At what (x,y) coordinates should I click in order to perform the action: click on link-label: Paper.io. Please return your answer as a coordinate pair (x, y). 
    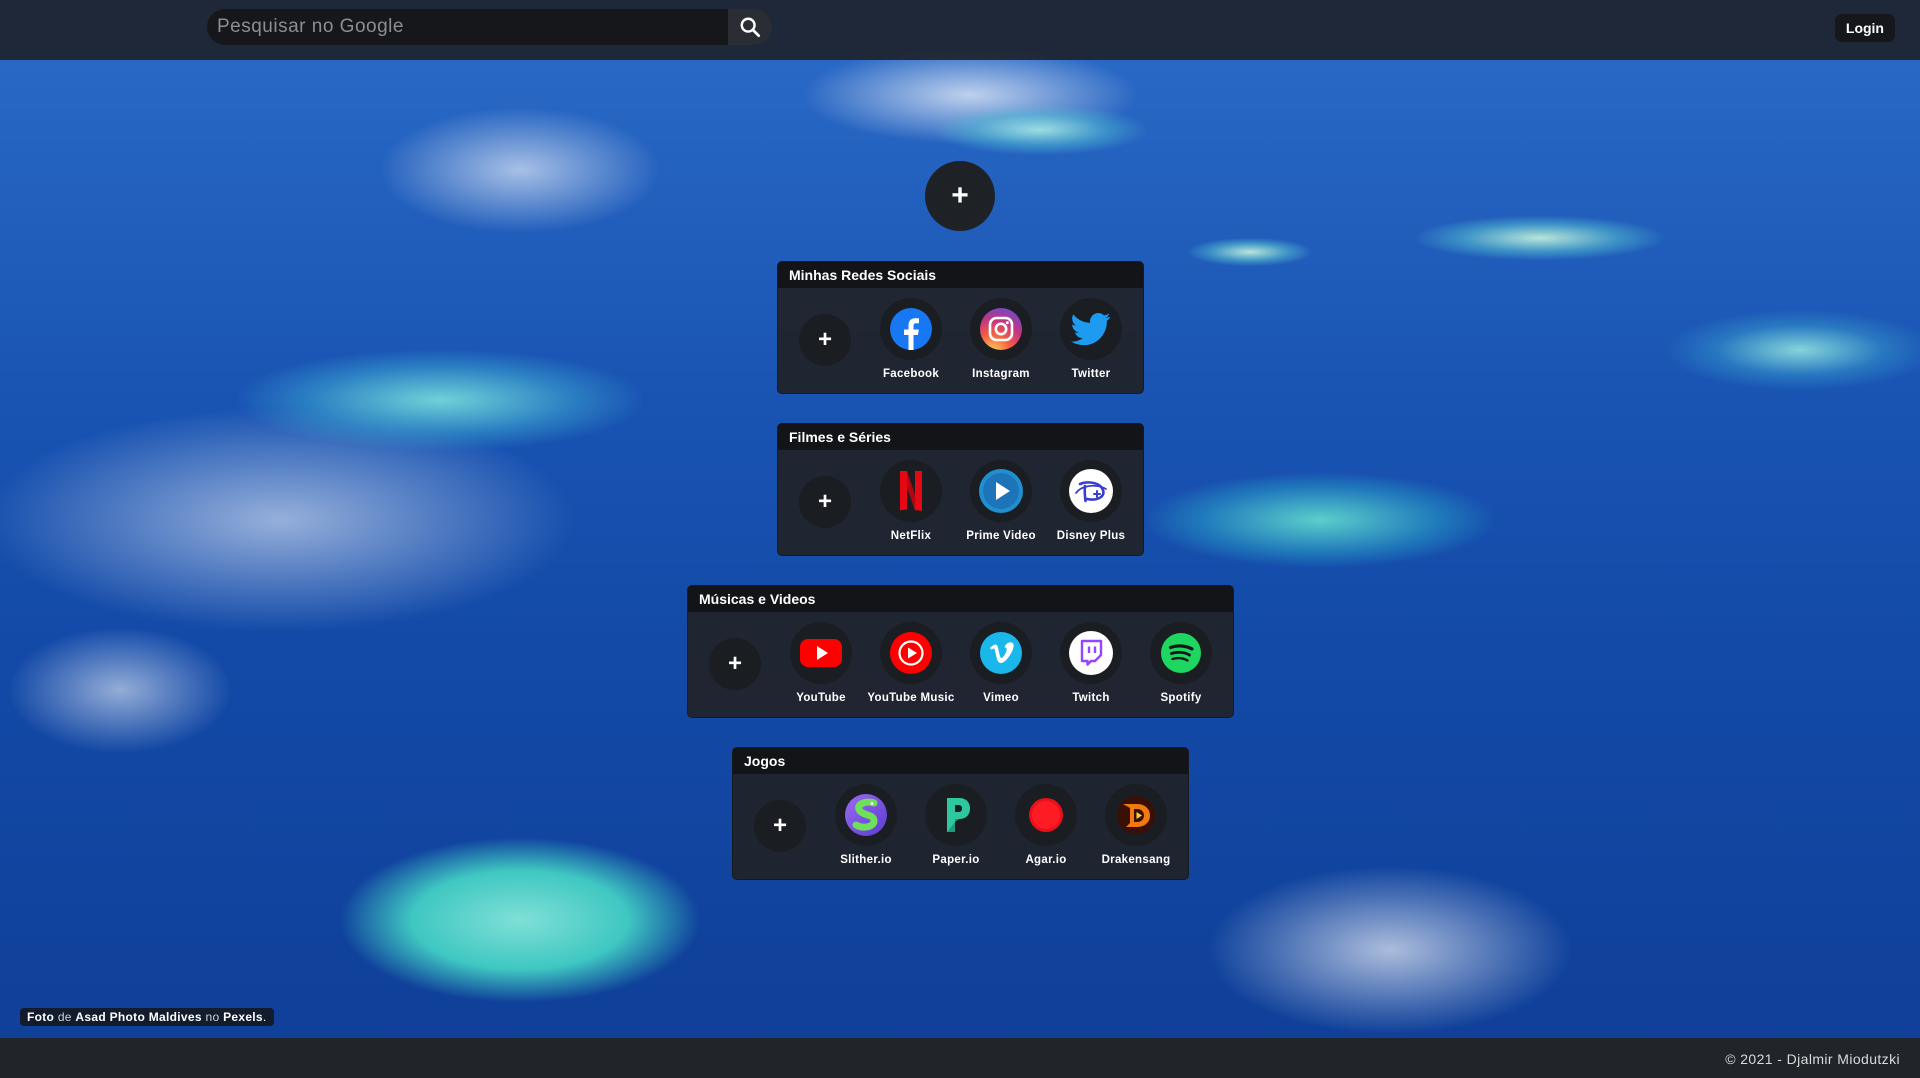
    Looking at the image, I should click on (956, 860).